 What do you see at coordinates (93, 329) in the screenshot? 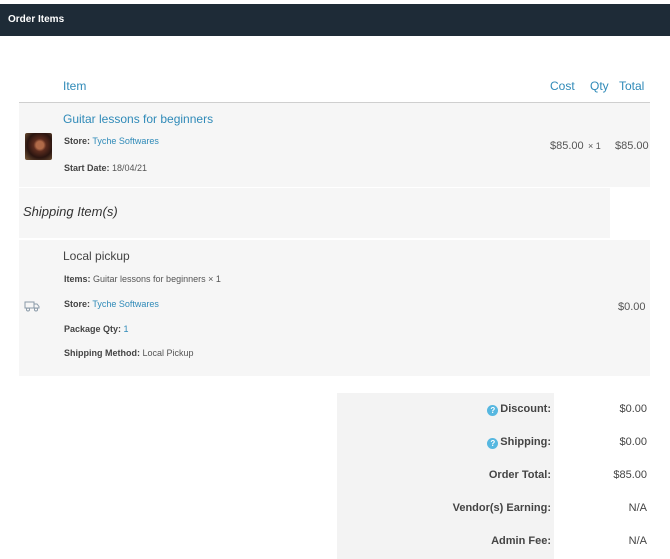
I see `package-qty-label: Package Qty:` at bounding box center [93, 329].